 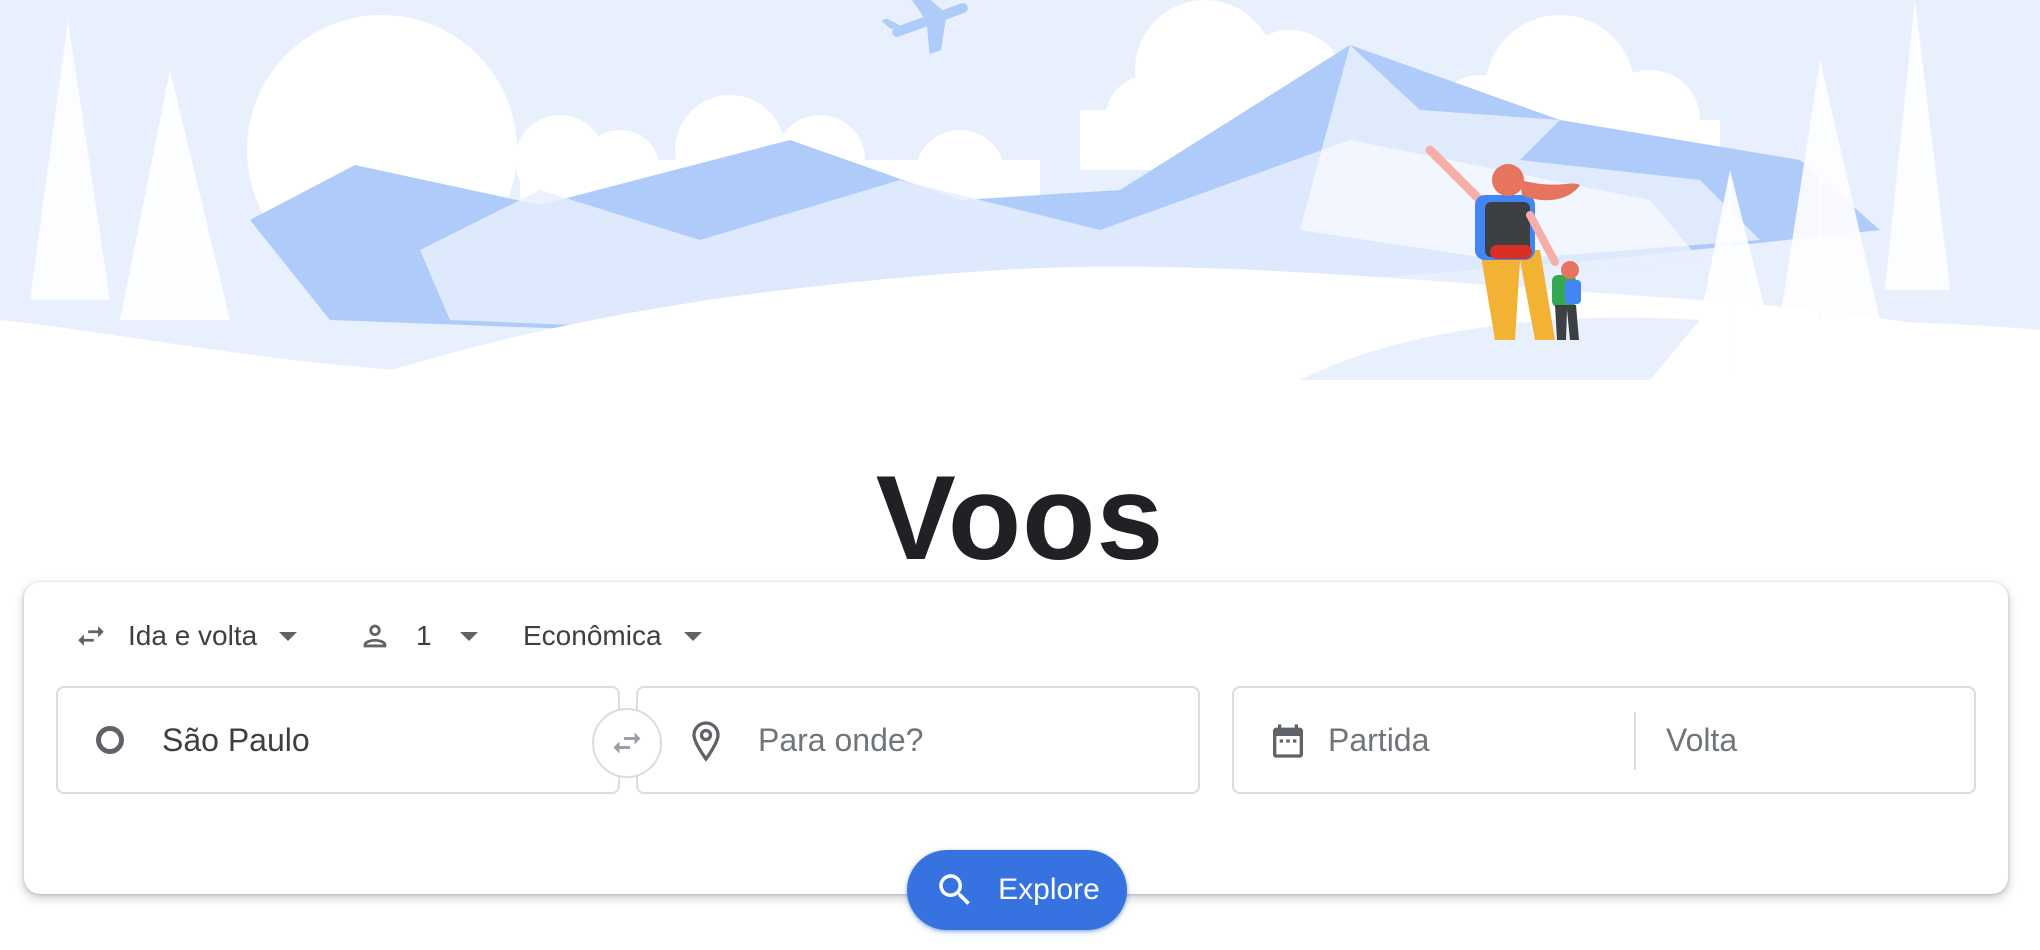 What do you see at coordinates (1635, 741) in the screenshot?
I see `dates-divider` at bounding box center [1635, 741].